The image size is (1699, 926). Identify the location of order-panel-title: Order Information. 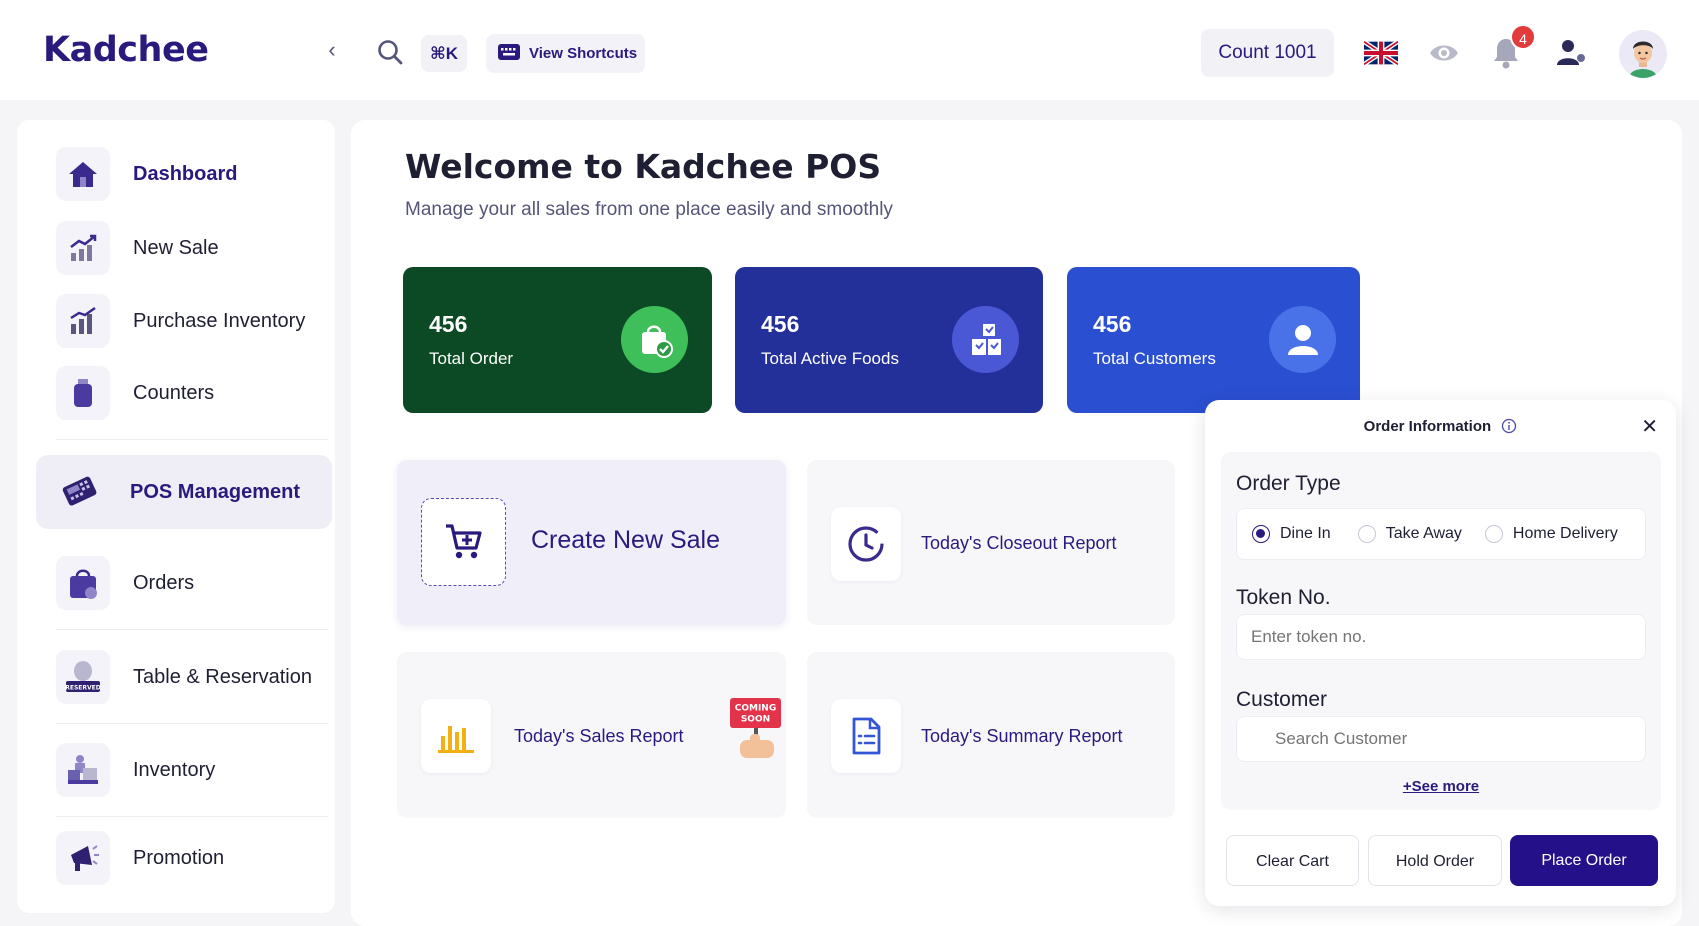
(1440, 428).